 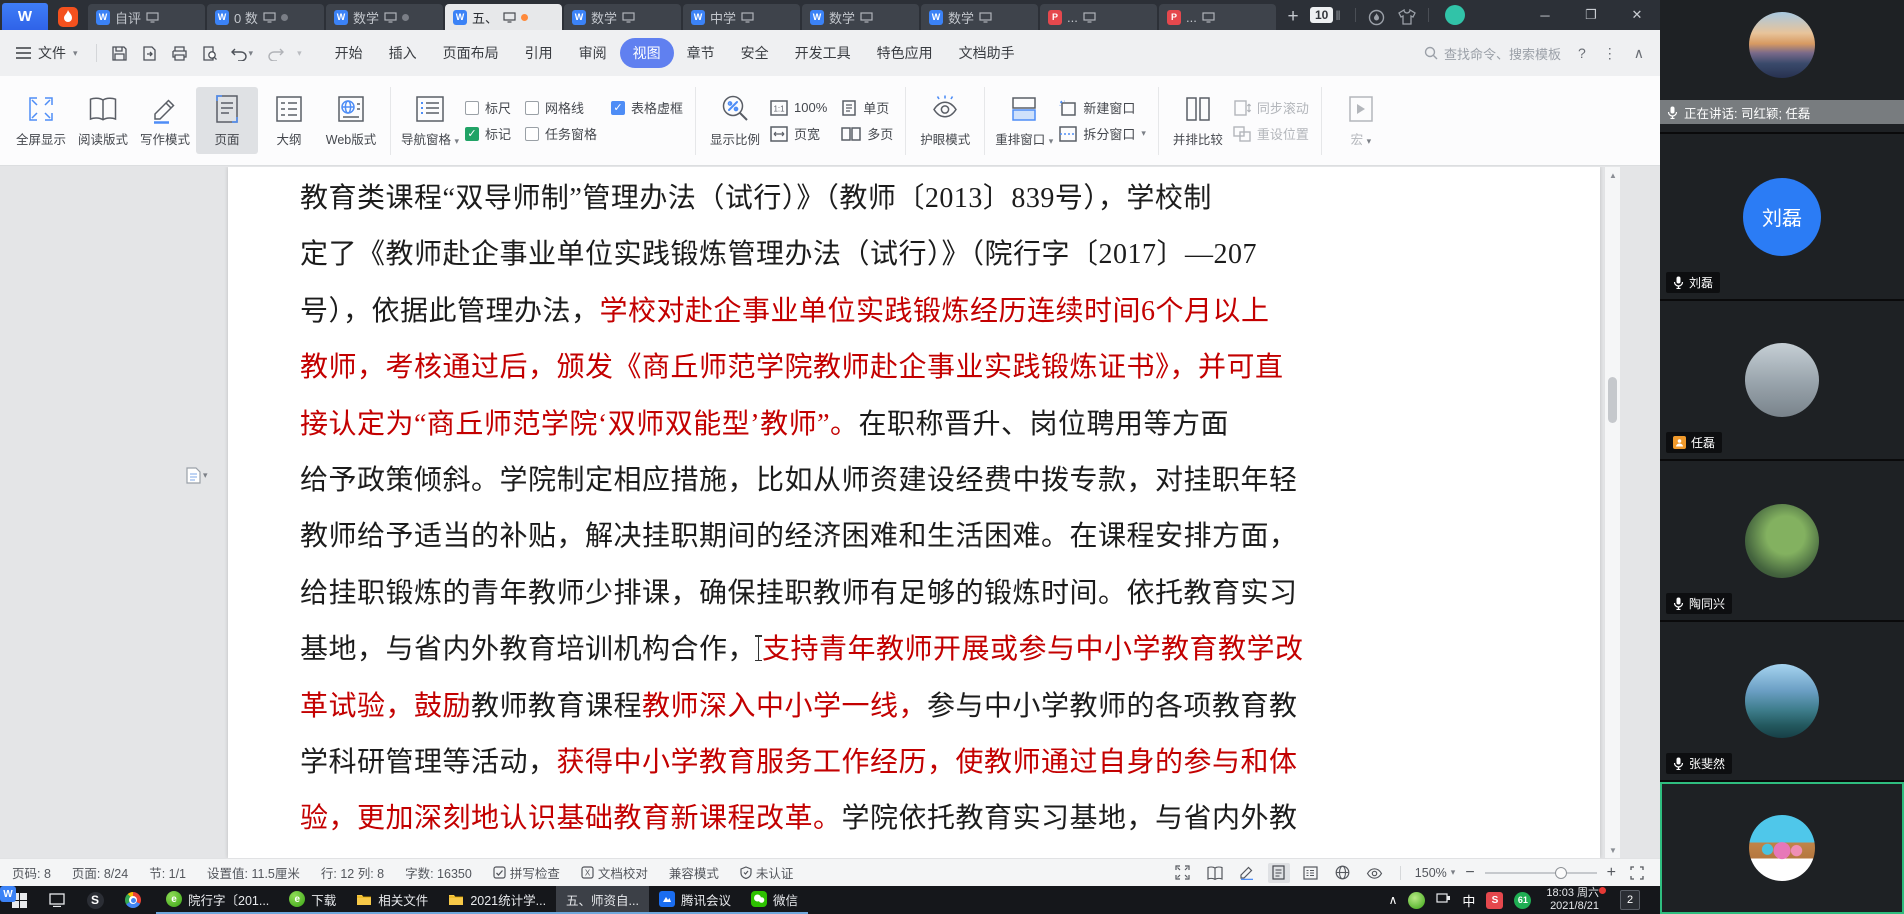 What do you see at coordinates (438, 872) in the screenshot?
I see `status-item: 字数: 16350` at bounding box center [438, 872].